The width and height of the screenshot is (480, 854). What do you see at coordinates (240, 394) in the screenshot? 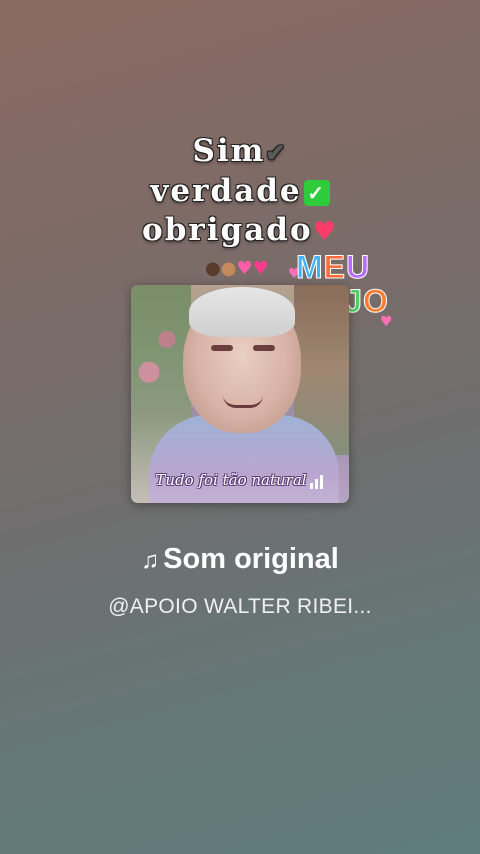
I see `sound-cover-thumbnail: Tudo foi tão natural` at bounding box center [240, 394].